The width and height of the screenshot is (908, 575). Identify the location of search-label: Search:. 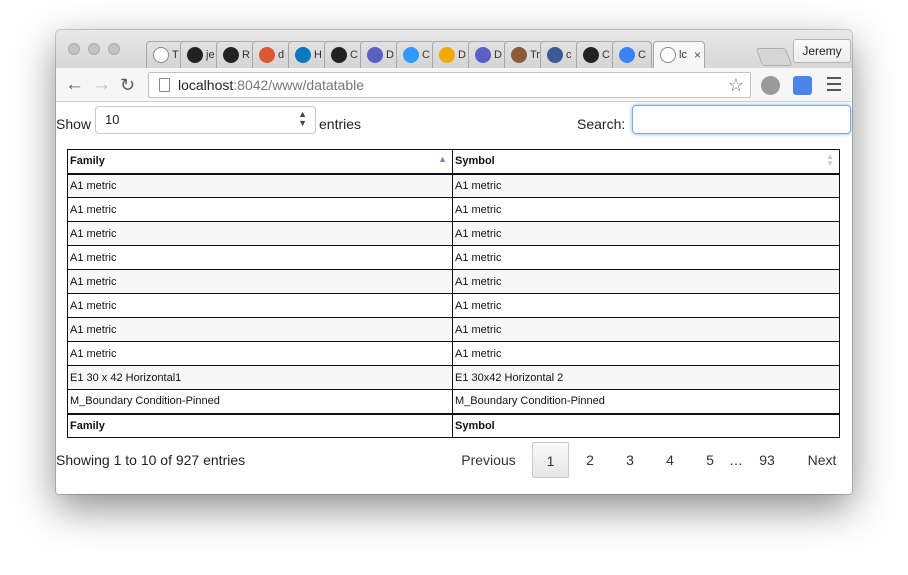
(601, 124).